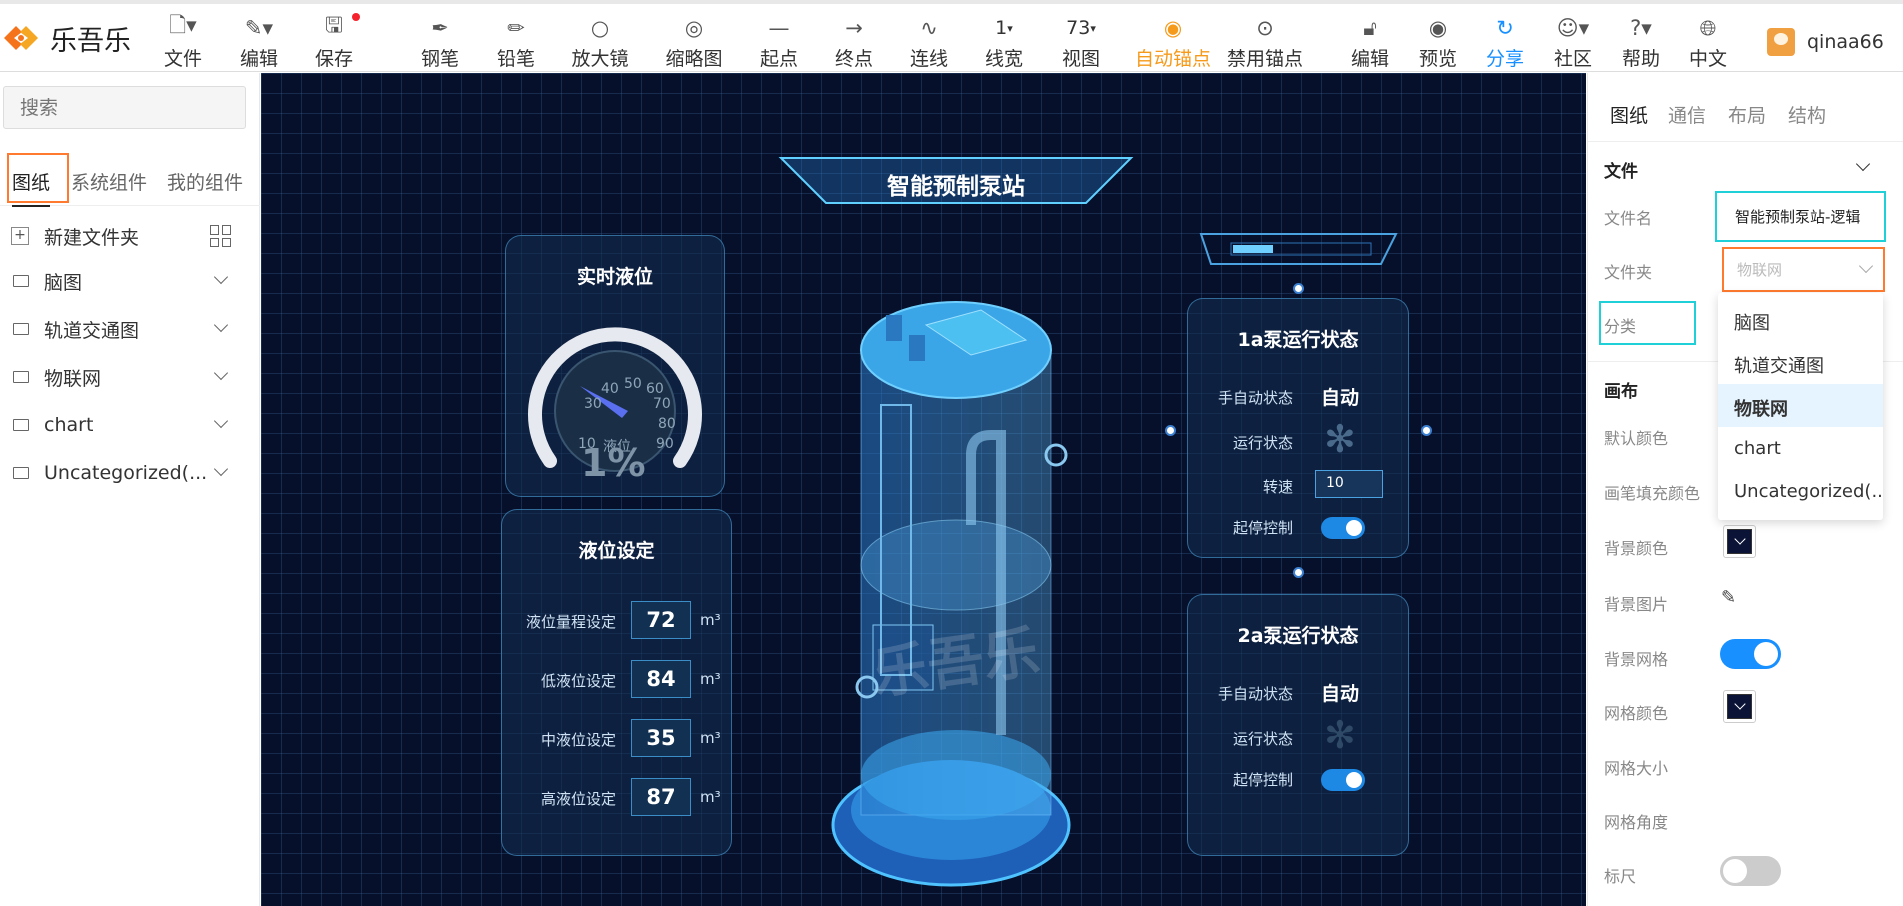 This screenshot has height=906, width=1903. I want to click on left-tabs: 图纸 系统组件 我的组件, so click(130, 180).